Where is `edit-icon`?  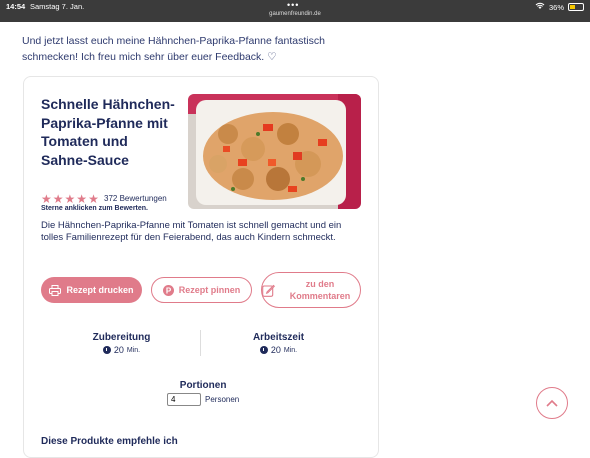
edit-icon is located at coordinates (268, 290).